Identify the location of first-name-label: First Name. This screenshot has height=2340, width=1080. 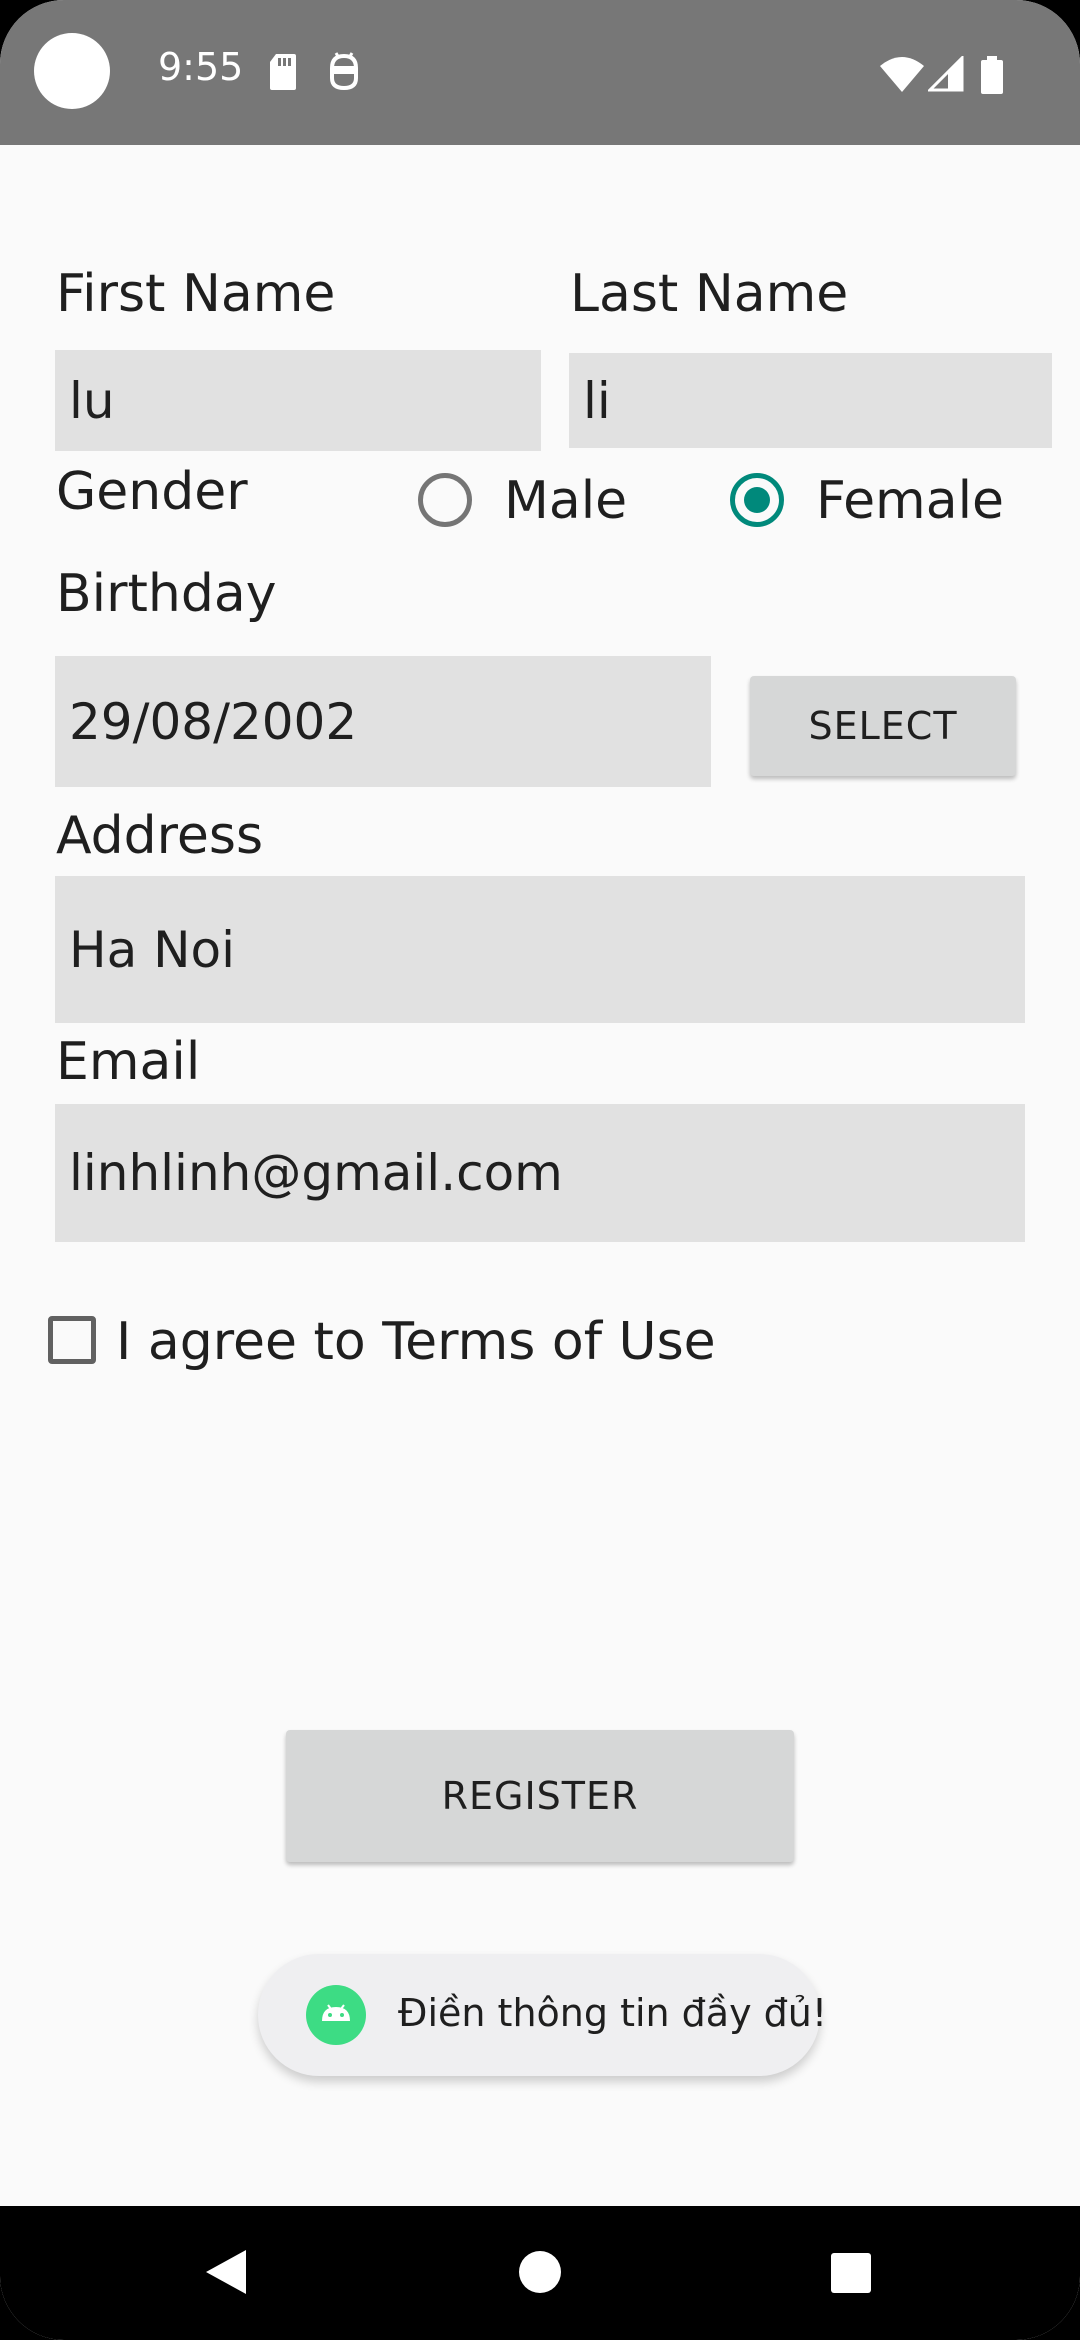
(196, 294).